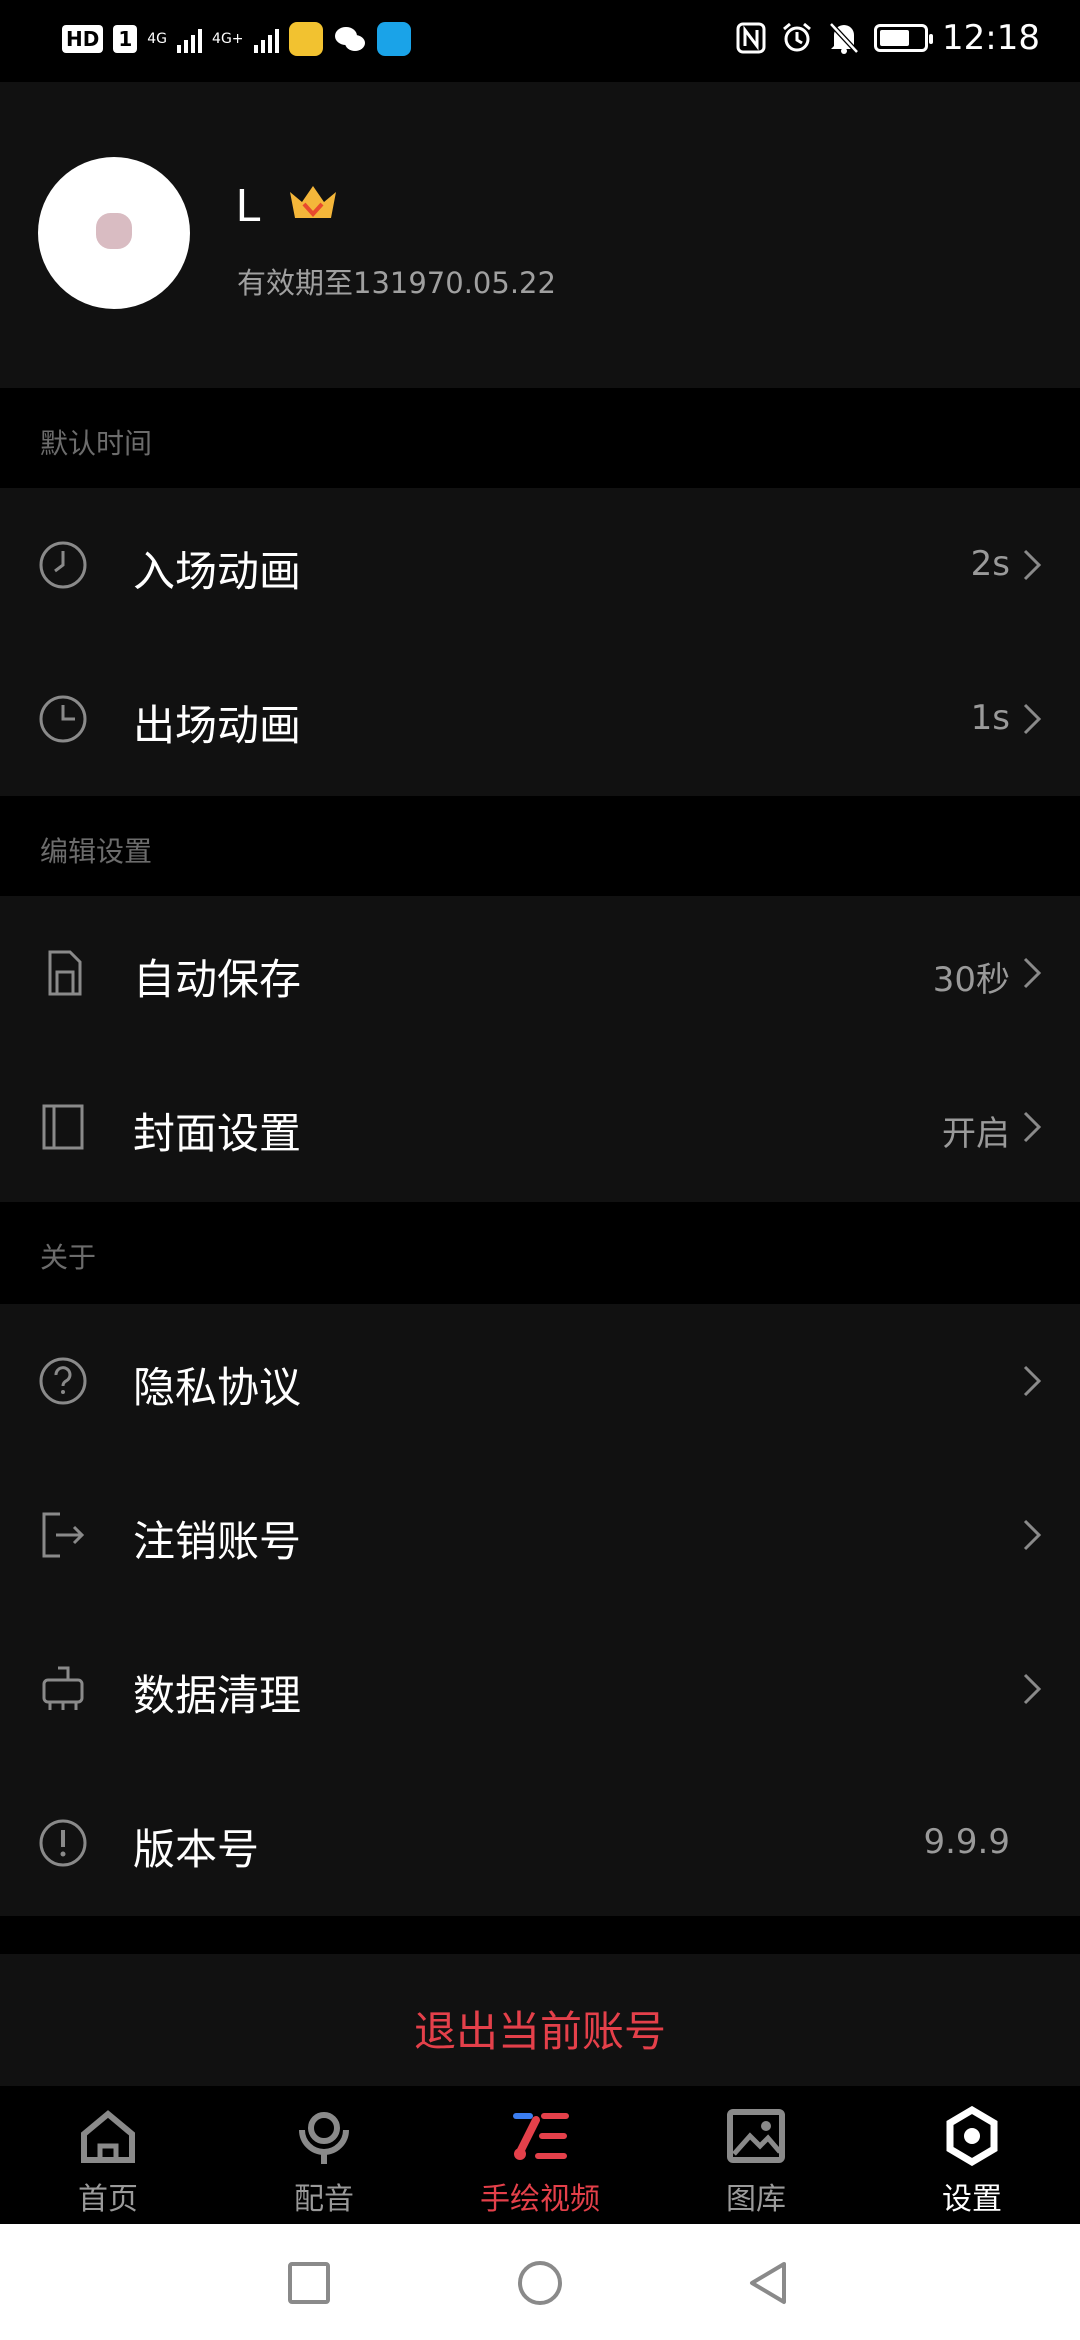 The height and width of the screenshot is (2340, 1080). I want to click on tab-label: 配音, so click(324, 2199).